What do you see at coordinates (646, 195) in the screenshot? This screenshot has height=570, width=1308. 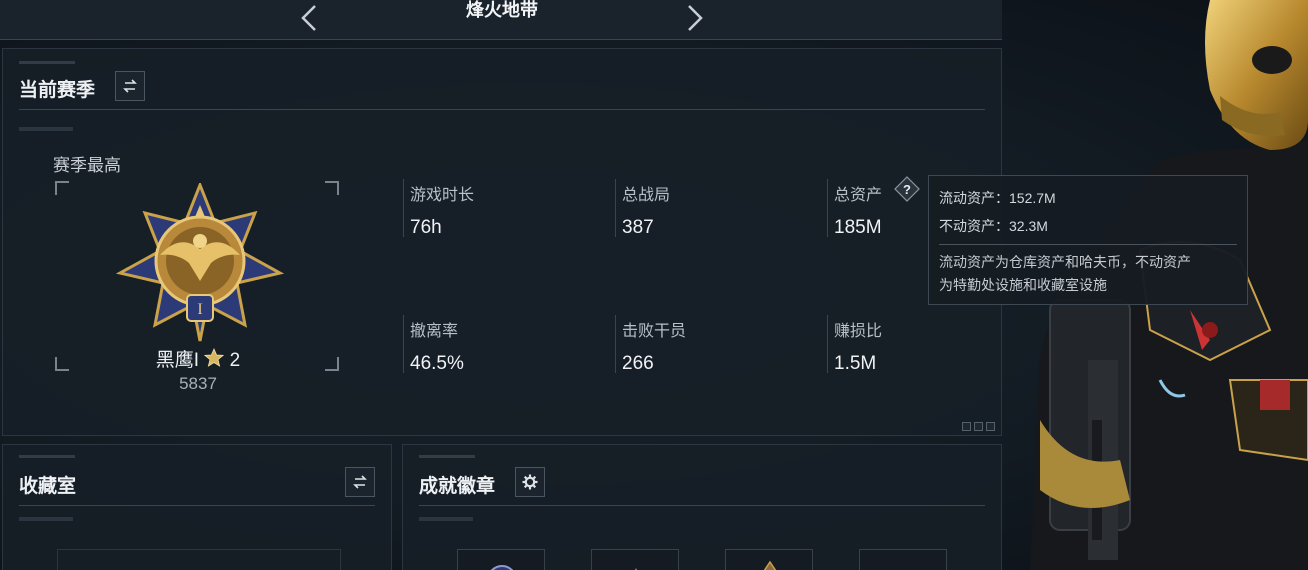 I see `stat-label: 总战局` at bounding box center [646, 195].